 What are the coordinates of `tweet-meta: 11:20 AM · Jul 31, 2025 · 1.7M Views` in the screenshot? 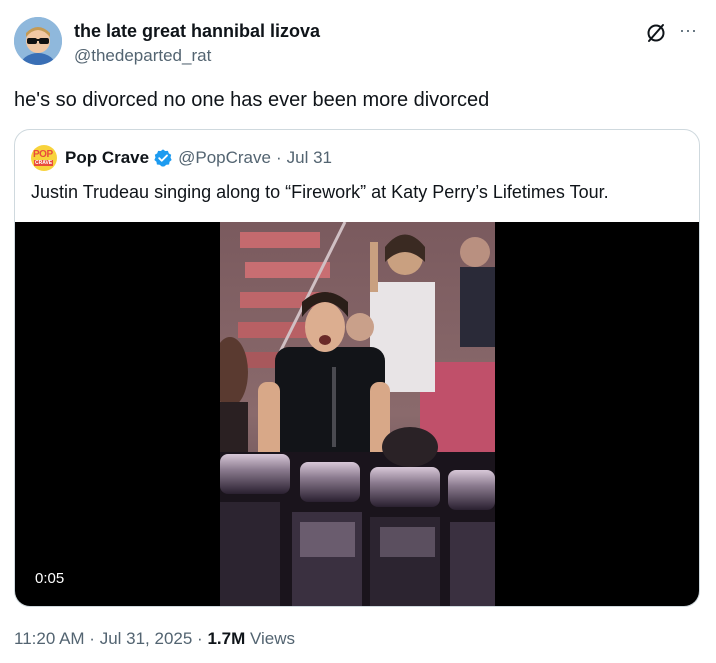 It's located at (154, 639).